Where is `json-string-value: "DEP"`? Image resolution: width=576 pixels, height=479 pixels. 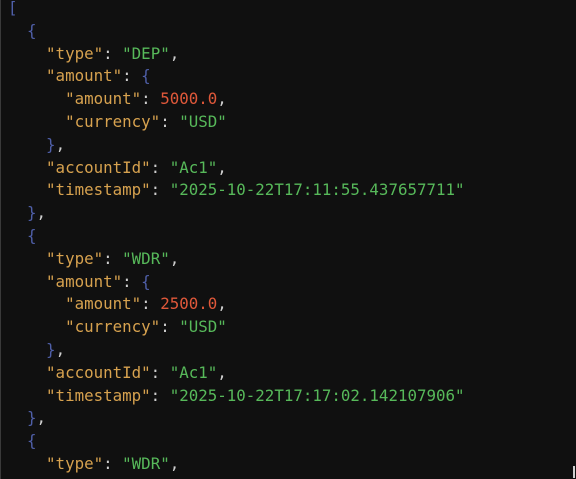
json-string-value: "DEP" is located at coordinates (146, 53).